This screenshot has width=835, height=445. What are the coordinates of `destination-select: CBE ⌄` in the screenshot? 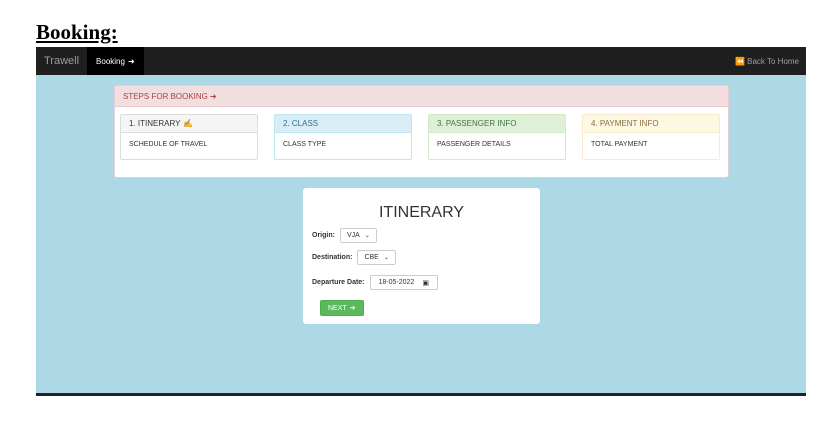 It's located at (376, 257).